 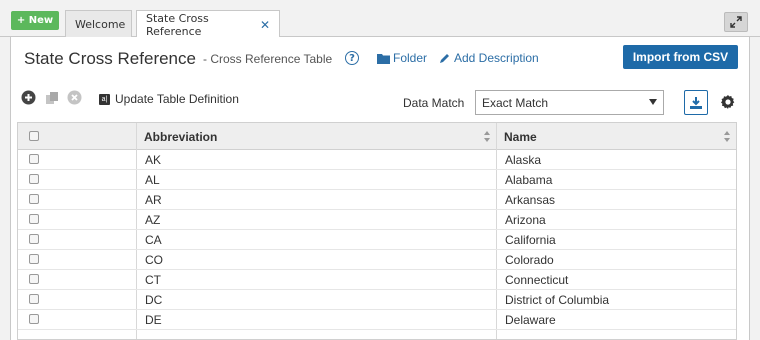 I want to click on add-description-link: Add Description, so click(x=489, y=58).